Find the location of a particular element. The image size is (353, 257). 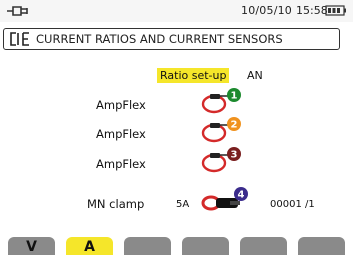

ratio-setup-value: AN is located at coordinates (255, 75).